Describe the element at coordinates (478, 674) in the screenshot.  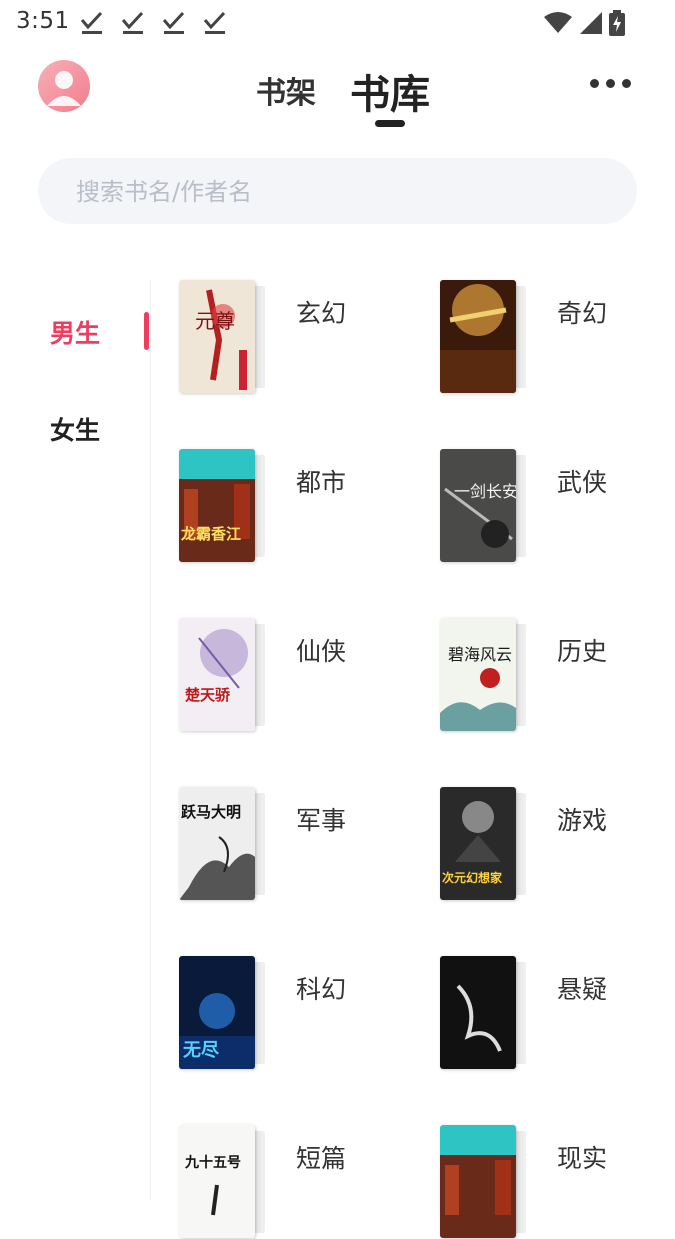
I see `book-cover-image: 碧海风云` at that location.